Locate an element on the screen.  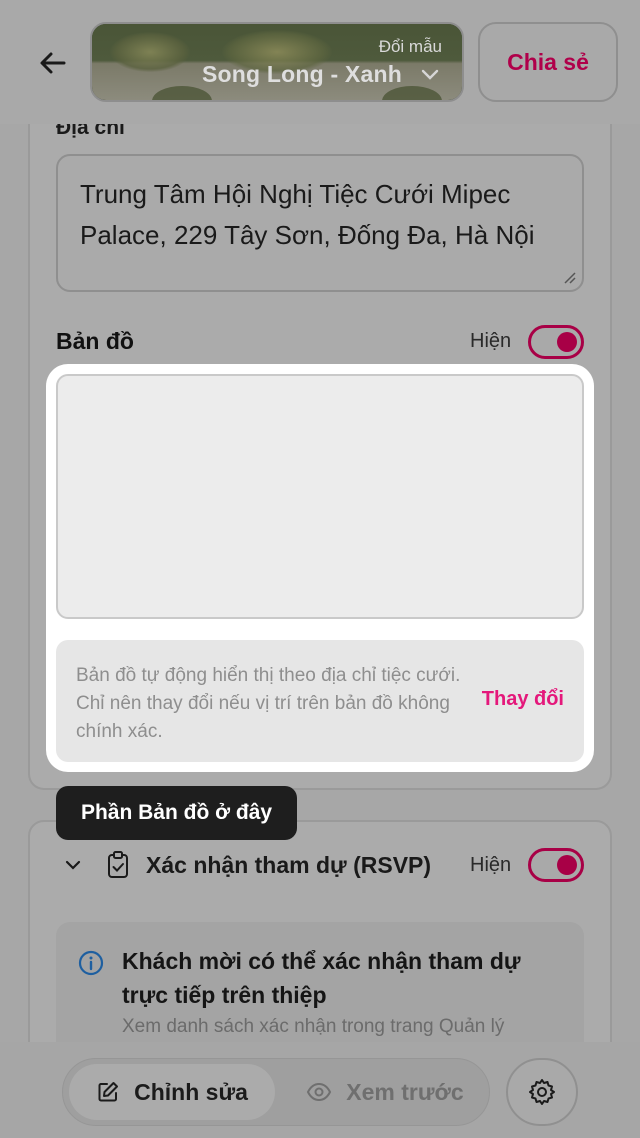
edit-icon is located at coordinates (108, 1092).